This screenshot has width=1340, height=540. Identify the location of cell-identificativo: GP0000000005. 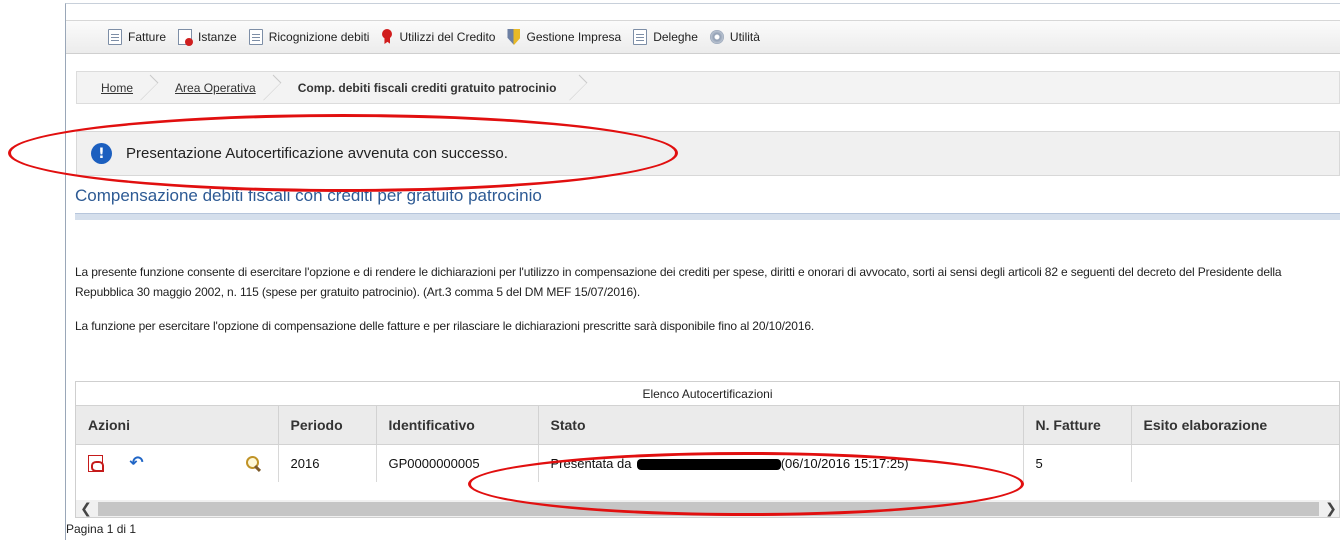
(457, 463).